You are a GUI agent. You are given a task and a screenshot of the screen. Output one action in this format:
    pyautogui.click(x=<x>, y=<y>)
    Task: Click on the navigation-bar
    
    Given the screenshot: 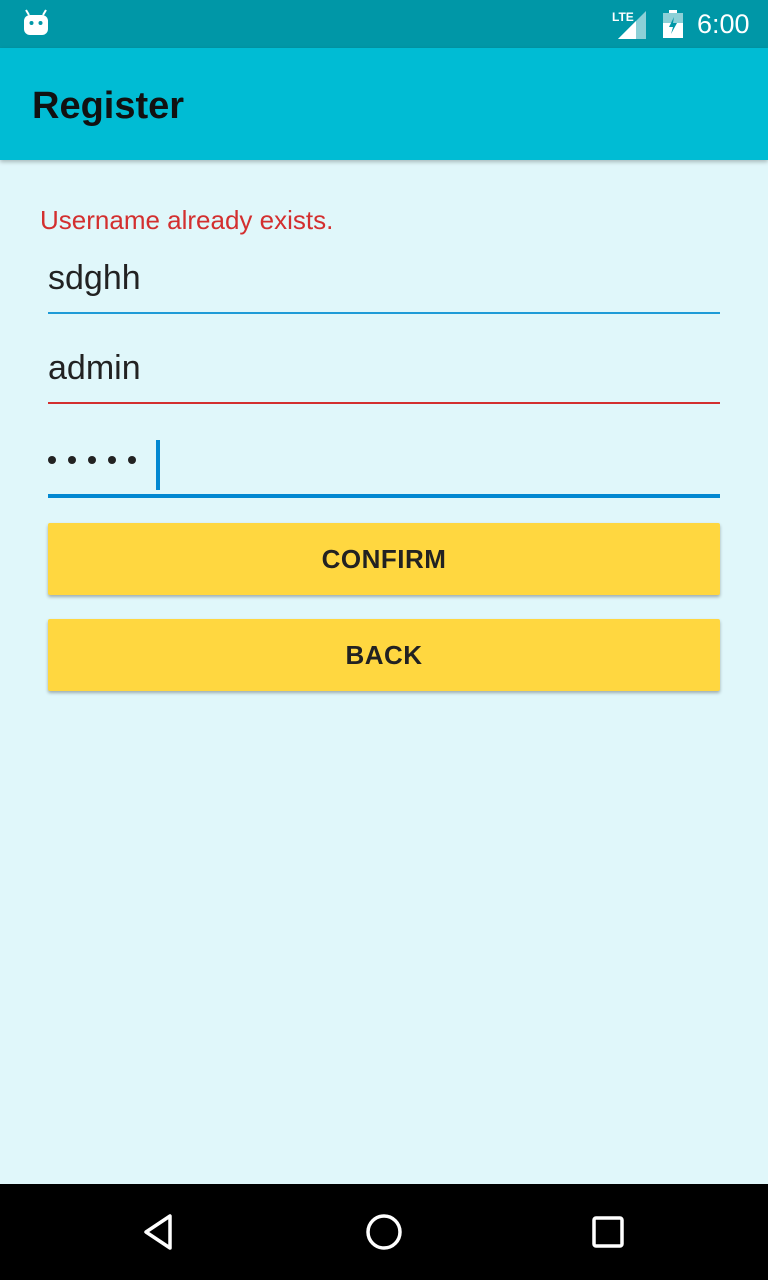 What is the action you would take?
    pyautogui.click(x=384, y=1232)
    